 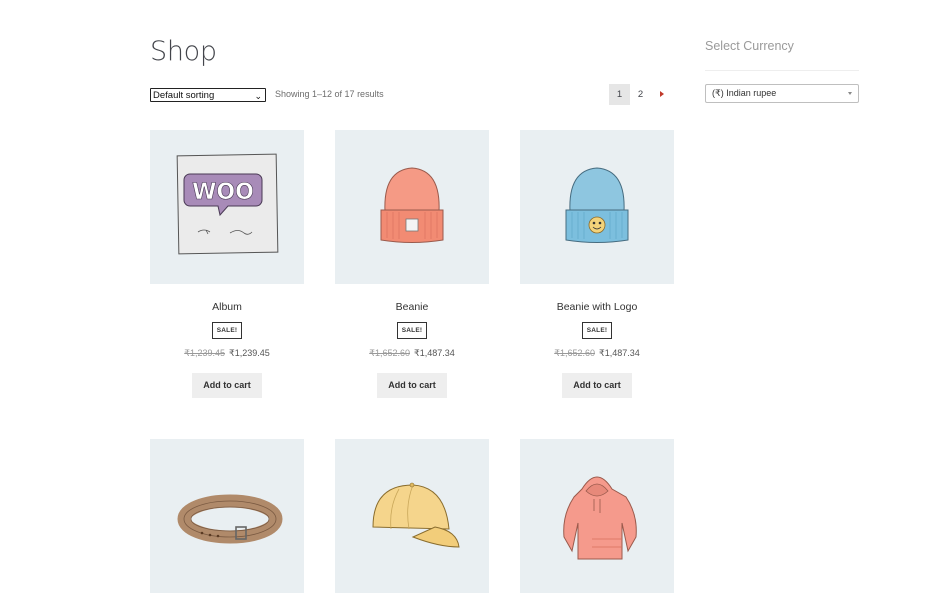 What do you see at coordinates (412, 307) in the screenshot?
I see `product-name: Beanie` at bounding box center [412, 307].